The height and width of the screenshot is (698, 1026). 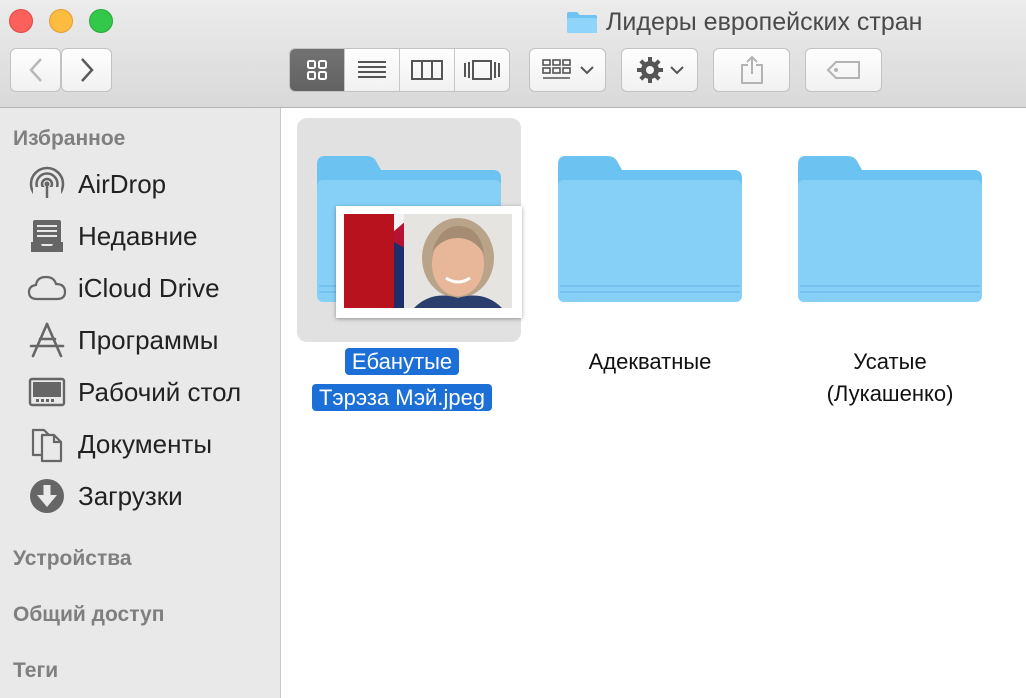 I want to click on sidebar-section-favorites: Избранное, so click(x=69, y=138).